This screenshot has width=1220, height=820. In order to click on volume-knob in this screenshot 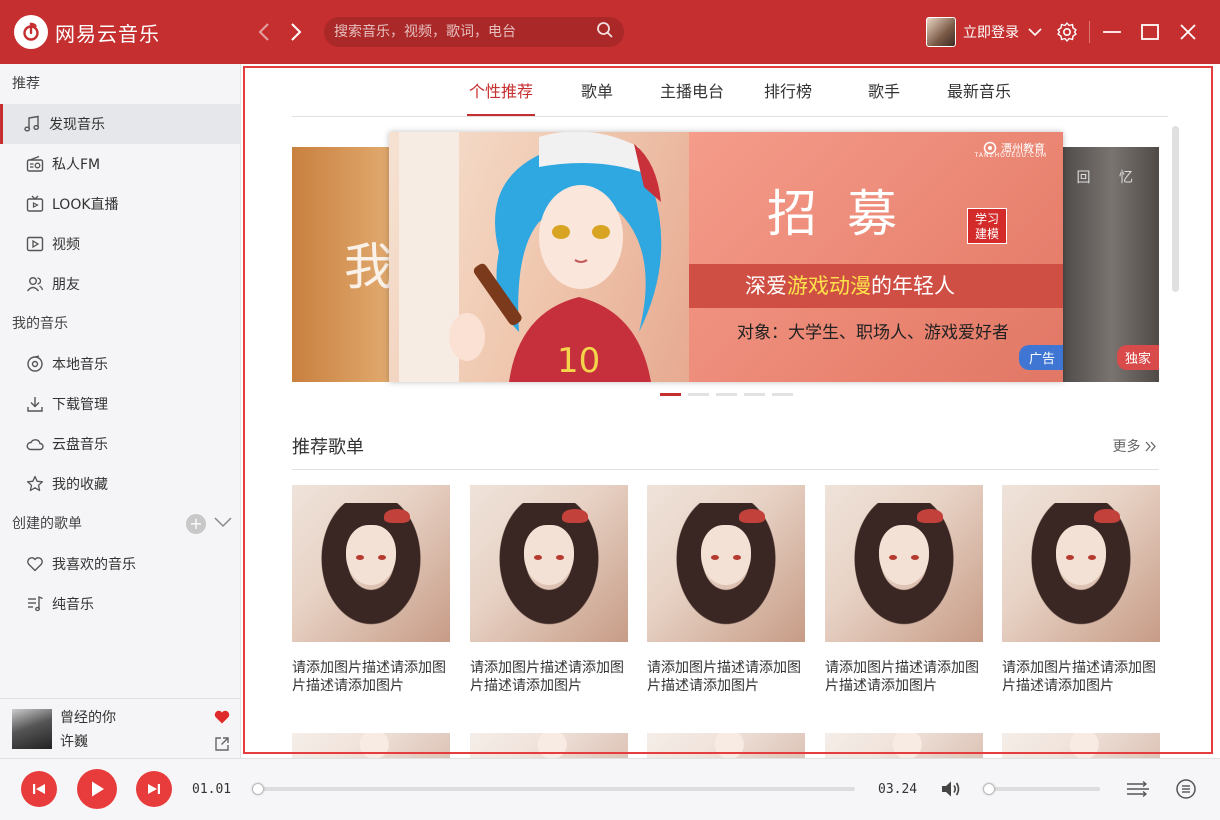, I will do `click(989, 789)`.